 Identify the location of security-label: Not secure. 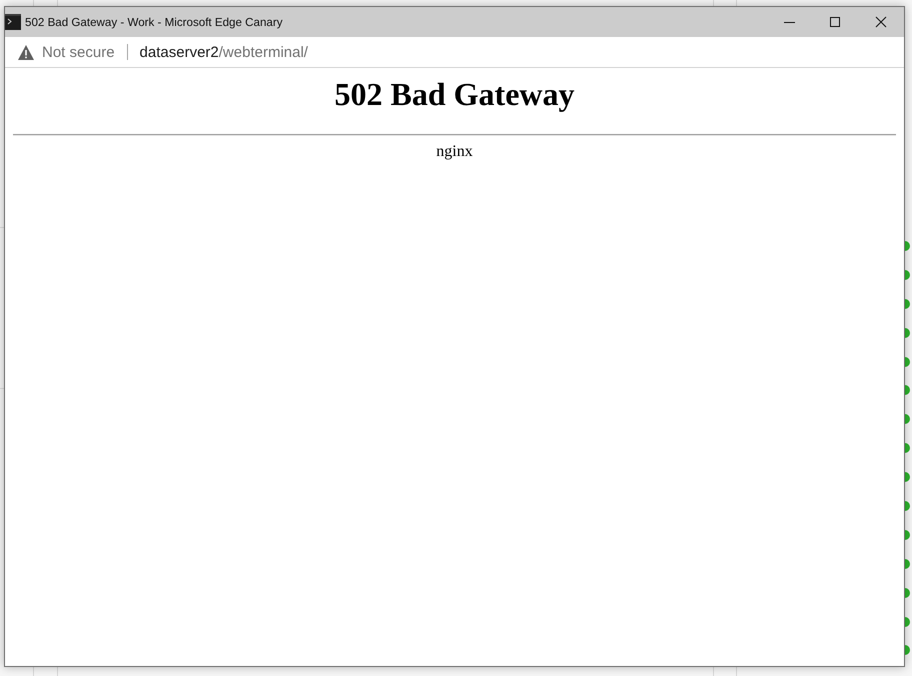
(78, 52).